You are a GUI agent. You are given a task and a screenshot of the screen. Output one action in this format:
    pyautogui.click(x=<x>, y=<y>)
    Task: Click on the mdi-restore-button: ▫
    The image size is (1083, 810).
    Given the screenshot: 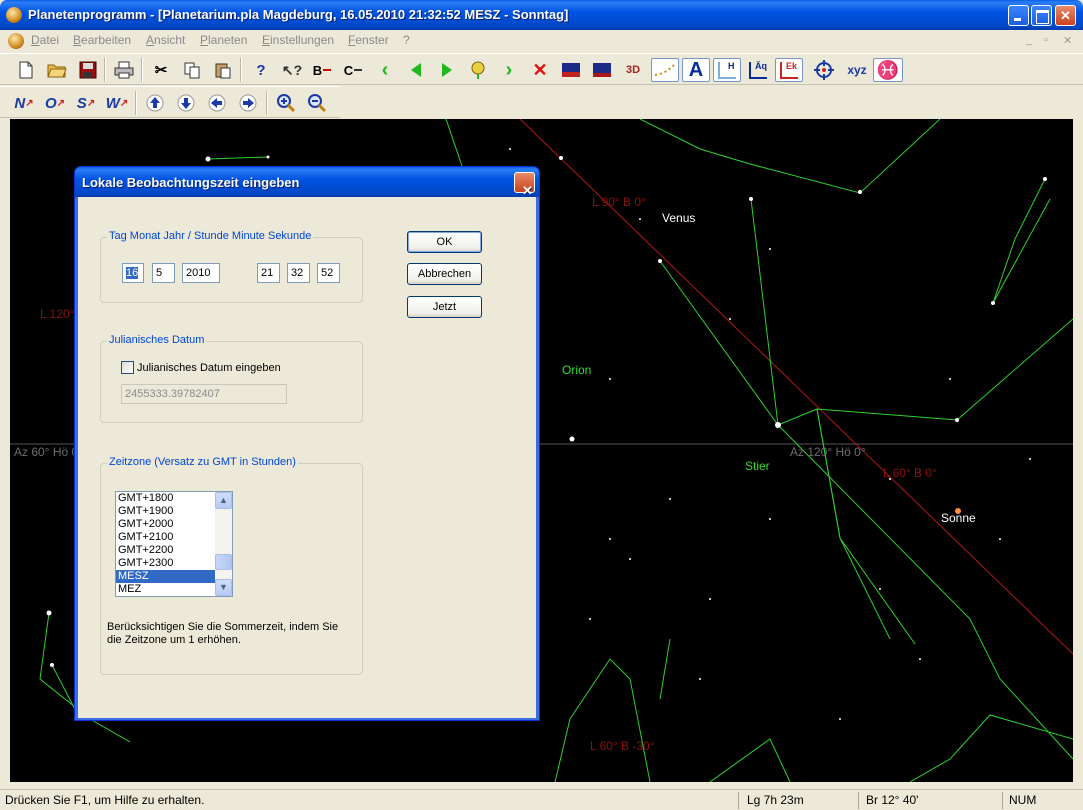 What is the action you would take?
    pyautogui.click(x=1046, y=40)
    